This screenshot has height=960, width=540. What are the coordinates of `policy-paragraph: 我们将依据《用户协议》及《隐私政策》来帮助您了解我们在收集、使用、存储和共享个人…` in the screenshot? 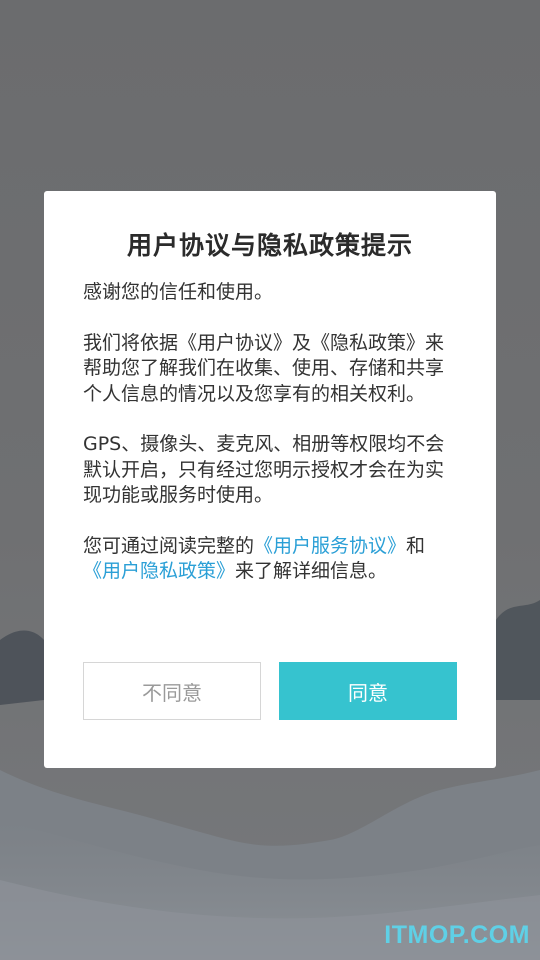 It's located at (264, 368).